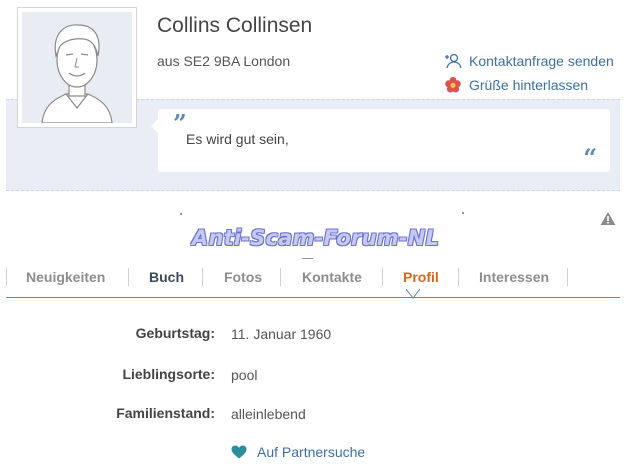 Image resolution: width=635 pixels, height=473 pixels. What do you see at coordinates (168, 374) in the screenshot?
I see `favorite-places-label: Lieblingsorte:` at bounding box center [168, 374].